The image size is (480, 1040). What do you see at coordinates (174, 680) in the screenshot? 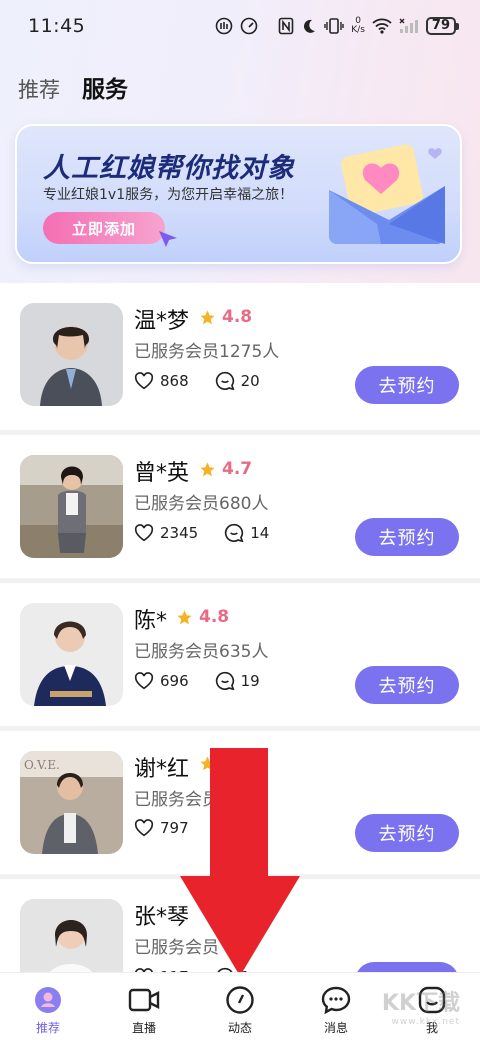
I see `likes-count: 696` at bounding box center [174, 680].